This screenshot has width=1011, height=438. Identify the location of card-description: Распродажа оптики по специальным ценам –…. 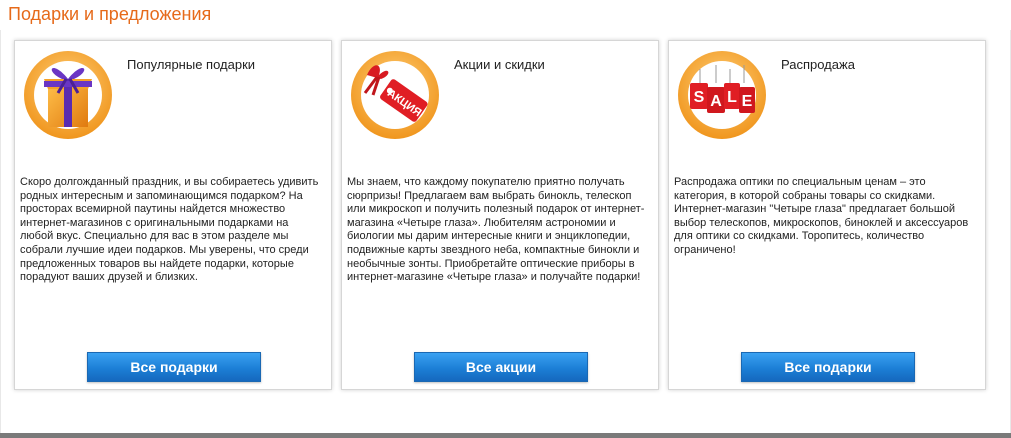
(821, 216).